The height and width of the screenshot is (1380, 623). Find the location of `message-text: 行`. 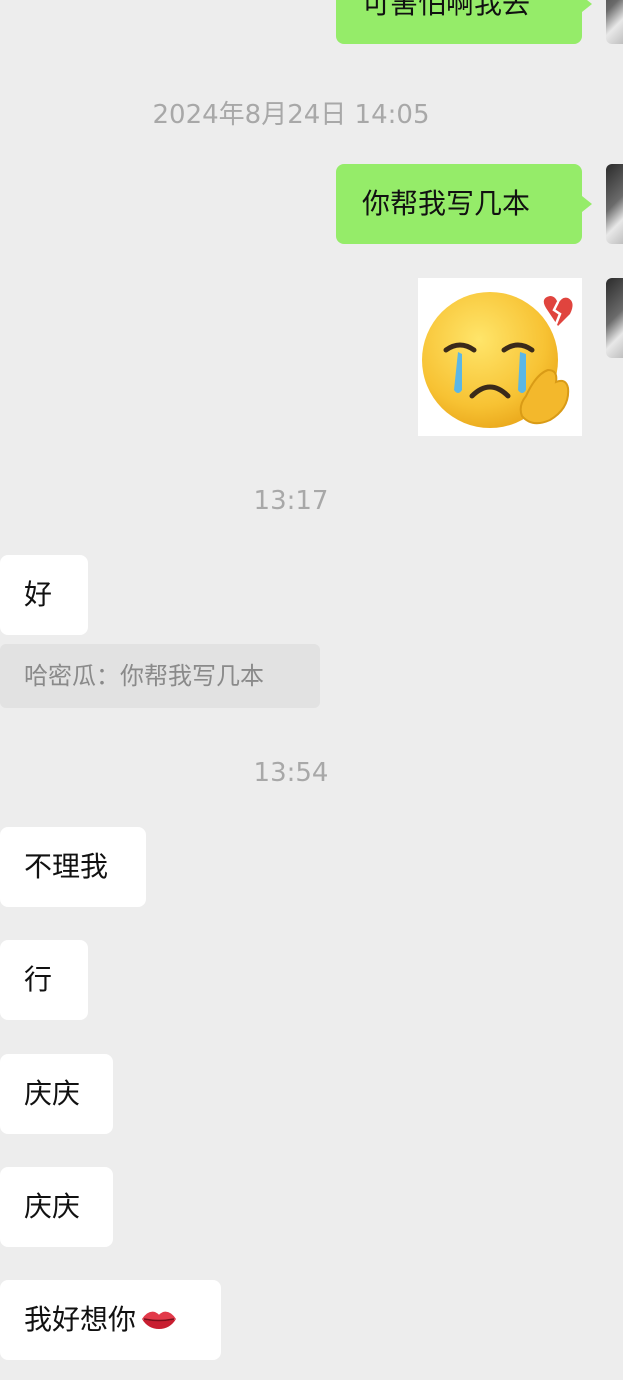

message-text: 行 is located at coordinates (38, 979).